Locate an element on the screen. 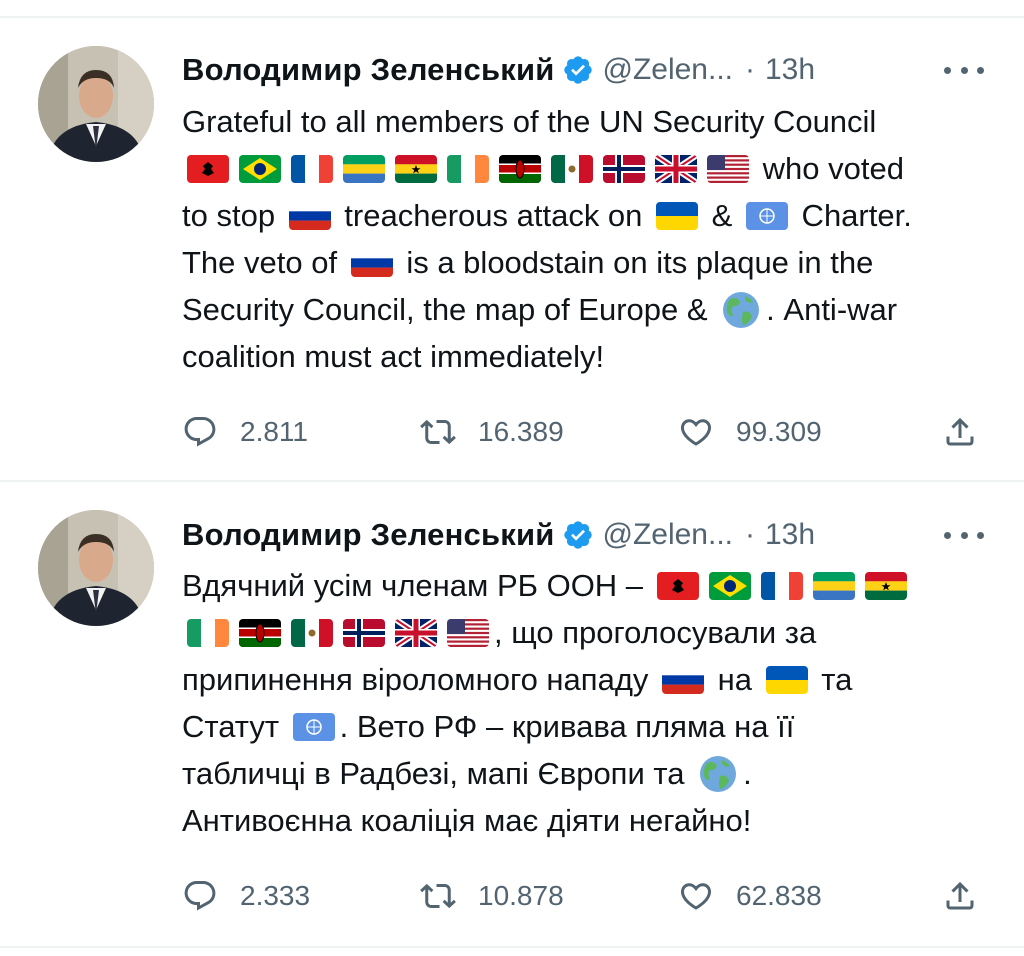 This screenshot has width=1024, height=956. reply-button: 2.811 is located at coordinates (245, 432).